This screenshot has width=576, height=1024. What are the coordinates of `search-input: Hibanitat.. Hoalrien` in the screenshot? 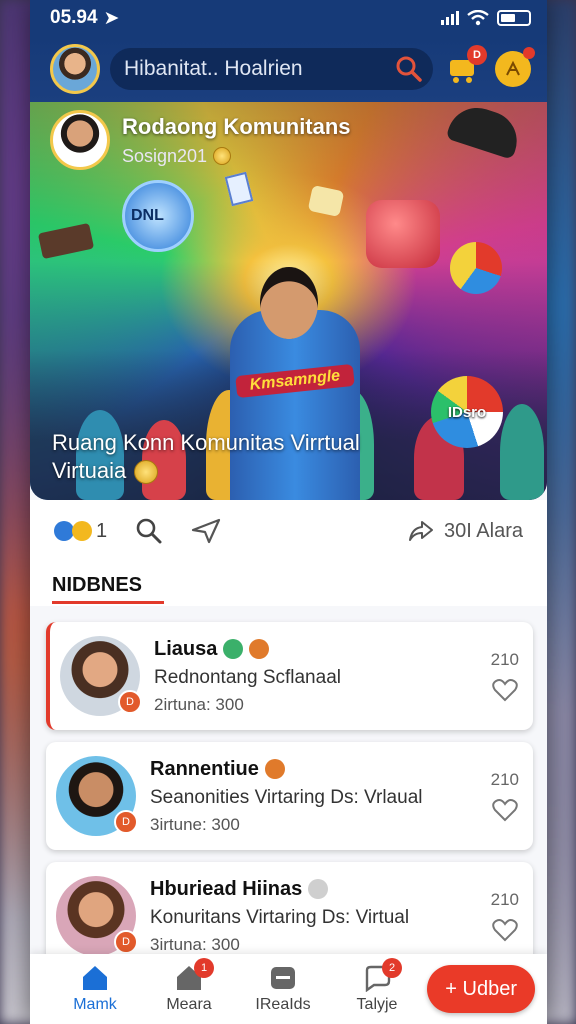 It's located at (259, 69).